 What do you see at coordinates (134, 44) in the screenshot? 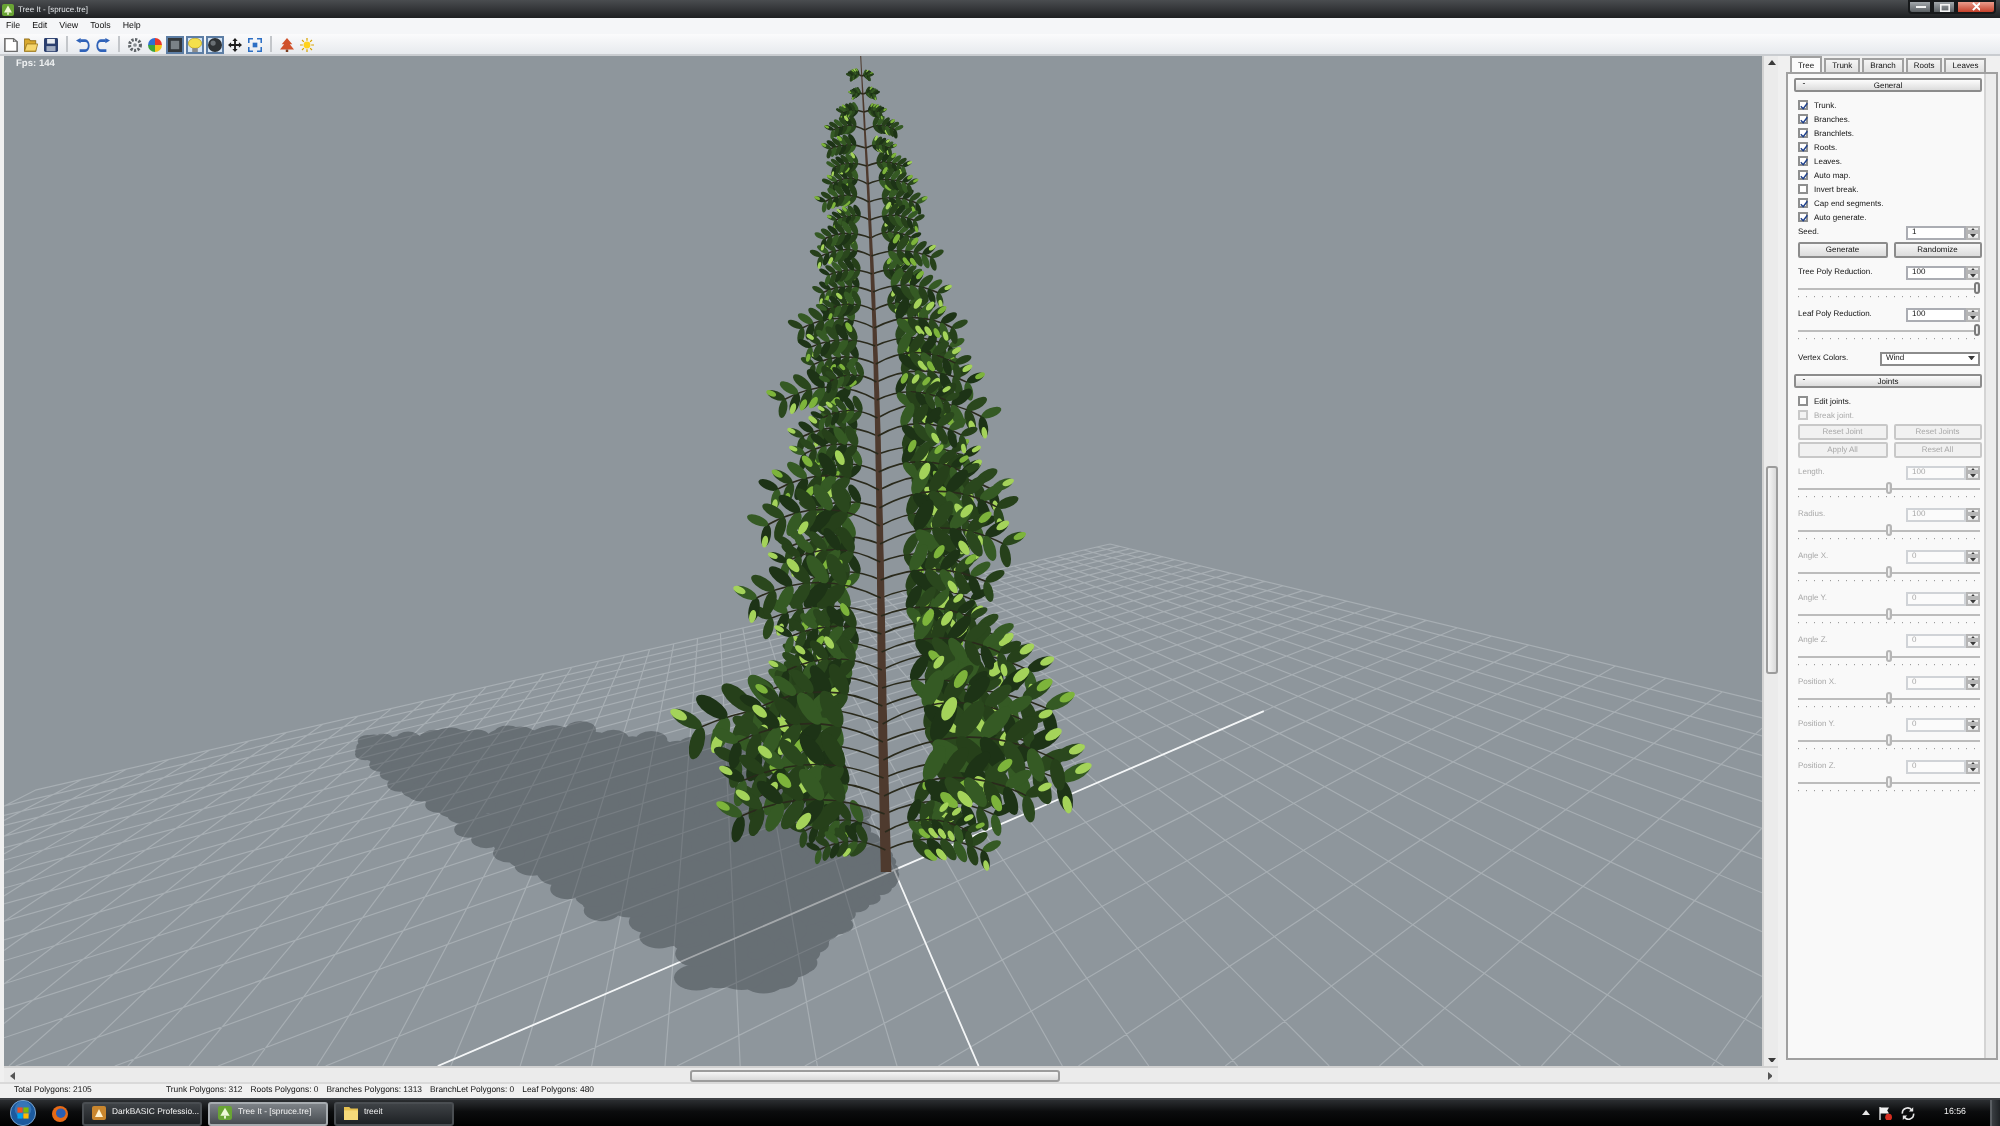
I see `gear-icon` at bounding box center [134, 44].